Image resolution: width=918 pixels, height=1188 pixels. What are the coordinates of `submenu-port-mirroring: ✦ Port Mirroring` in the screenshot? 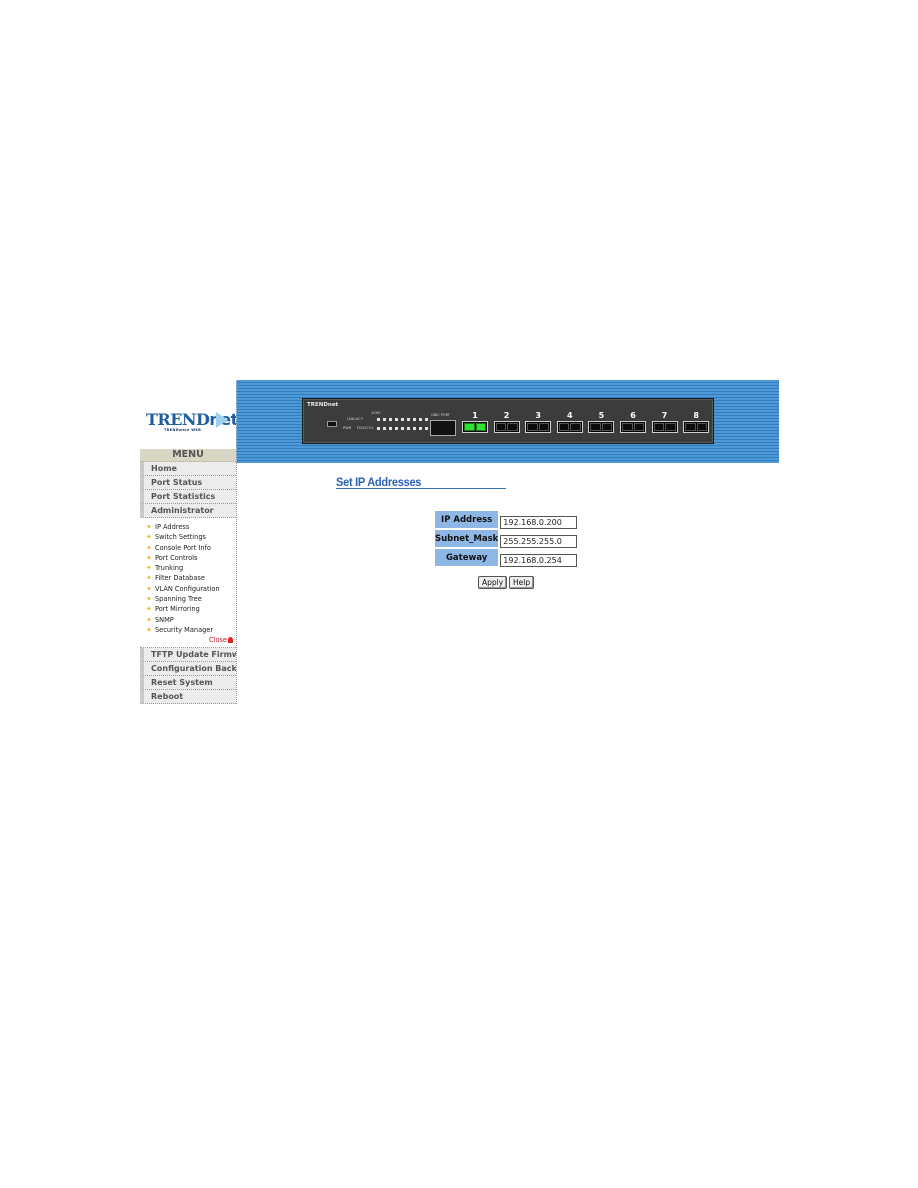 It's located at (188, 609).